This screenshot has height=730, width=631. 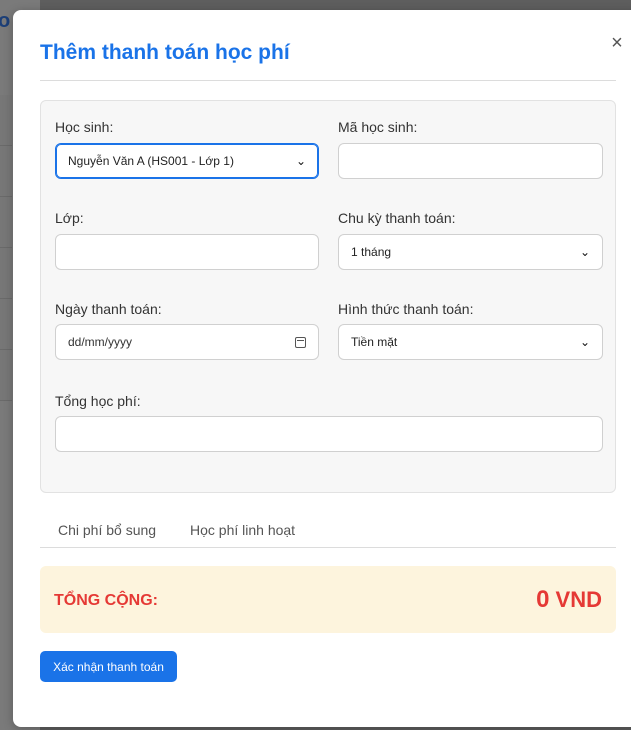 What do you see at coordinates (151, 161) in the screenshot?
I see `student-select-value: Nguyễn Văn A (HS001 - Lớp 1)` at bounding box center [151, 161].